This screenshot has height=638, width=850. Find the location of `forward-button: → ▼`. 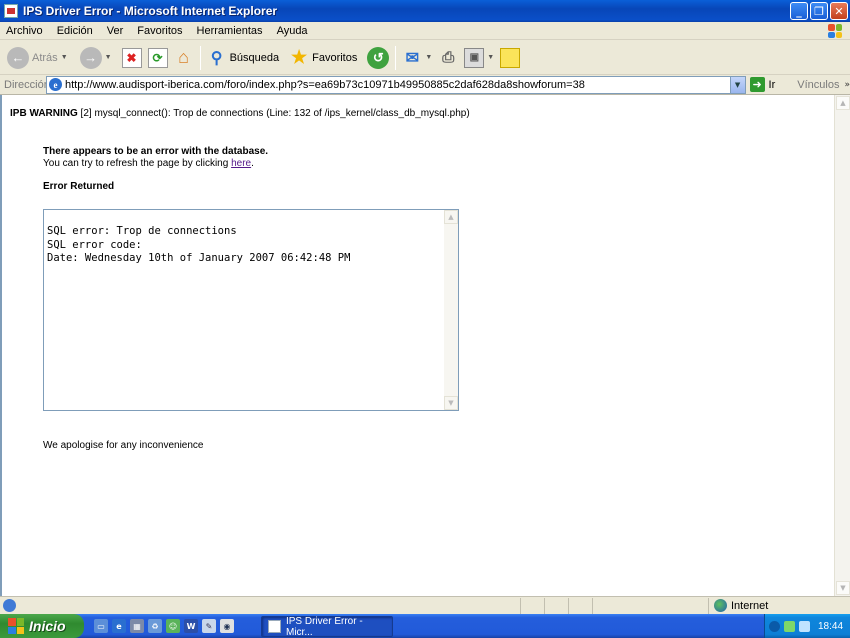

forward-button: → ▼ is located at coordinates (96, 58).